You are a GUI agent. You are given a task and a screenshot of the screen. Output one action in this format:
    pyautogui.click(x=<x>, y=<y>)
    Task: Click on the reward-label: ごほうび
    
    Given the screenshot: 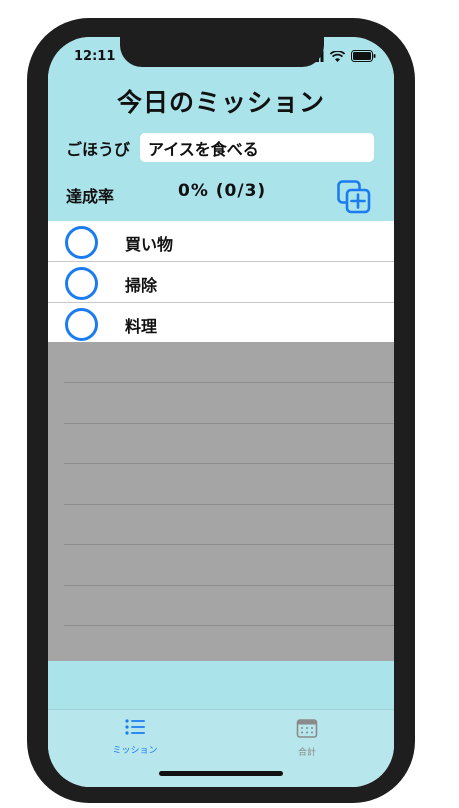 What is the action you would take?
    pyautogui.click(x=98, y=149)
    